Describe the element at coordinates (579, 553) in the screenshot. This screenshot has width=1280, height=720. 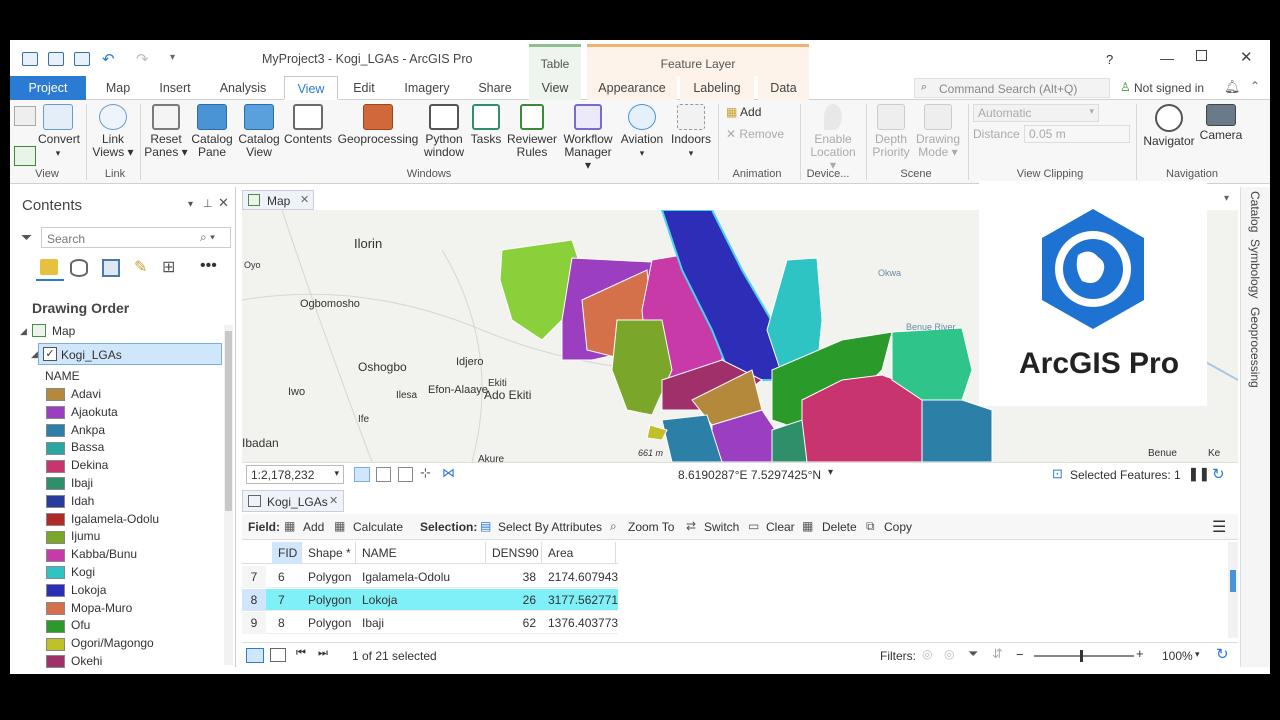
I see `column-header: Area` at that location.